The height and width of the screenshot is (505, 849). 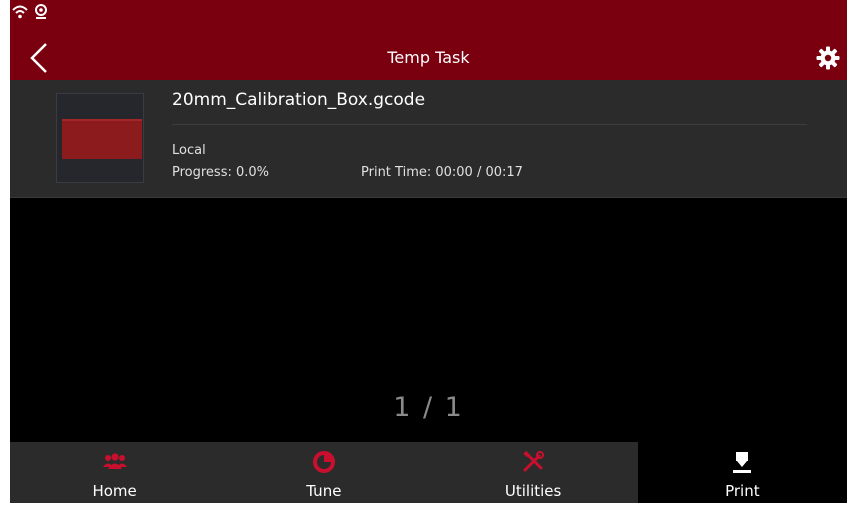 What do you see at coordinates (534, 461) in the screenshot?
I see `tools-icon` at bounding box center [534, 461].